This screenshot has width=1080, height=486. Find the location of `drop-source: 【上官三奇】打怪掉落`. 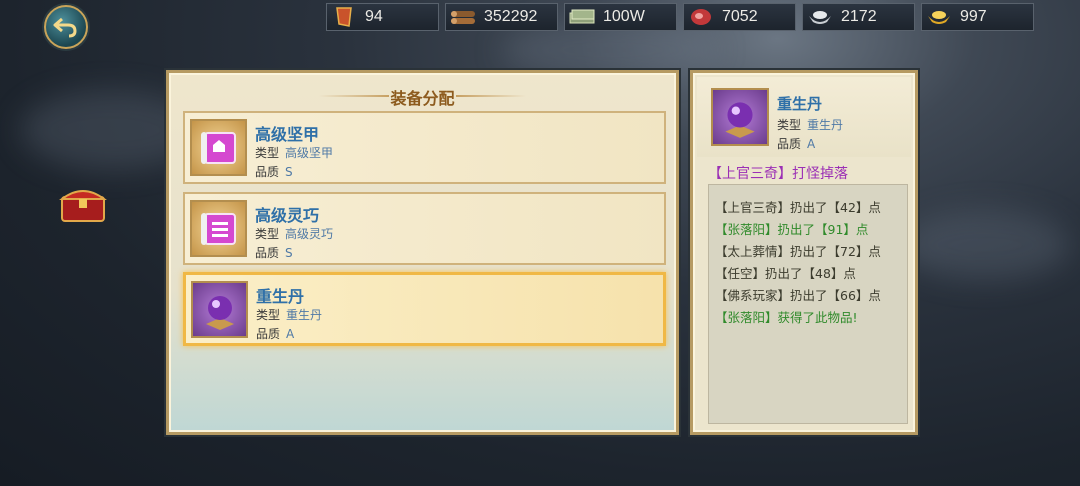

drop-source: 【上官三奇】打怪掉落 is located at coordinates (778, 174).